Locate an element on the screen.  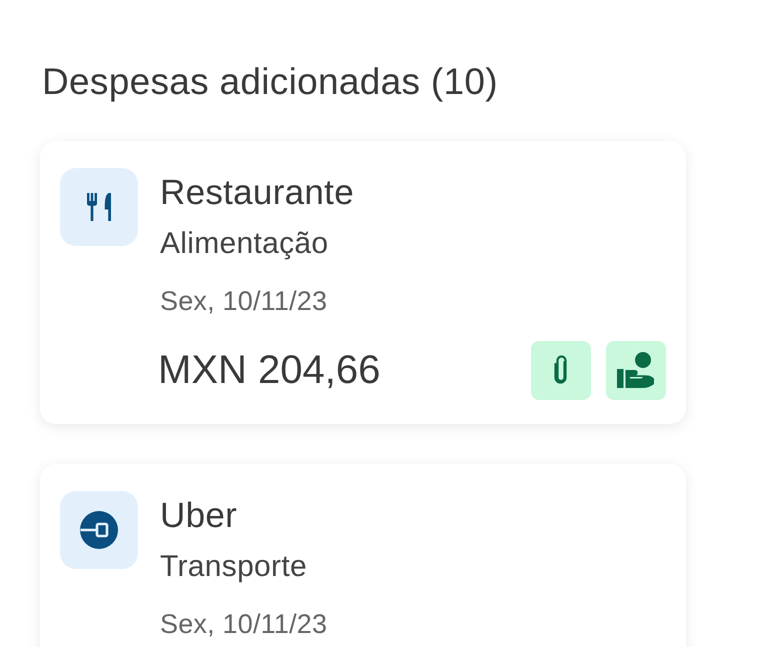
attachment-button is located at coordinates (561, 370).